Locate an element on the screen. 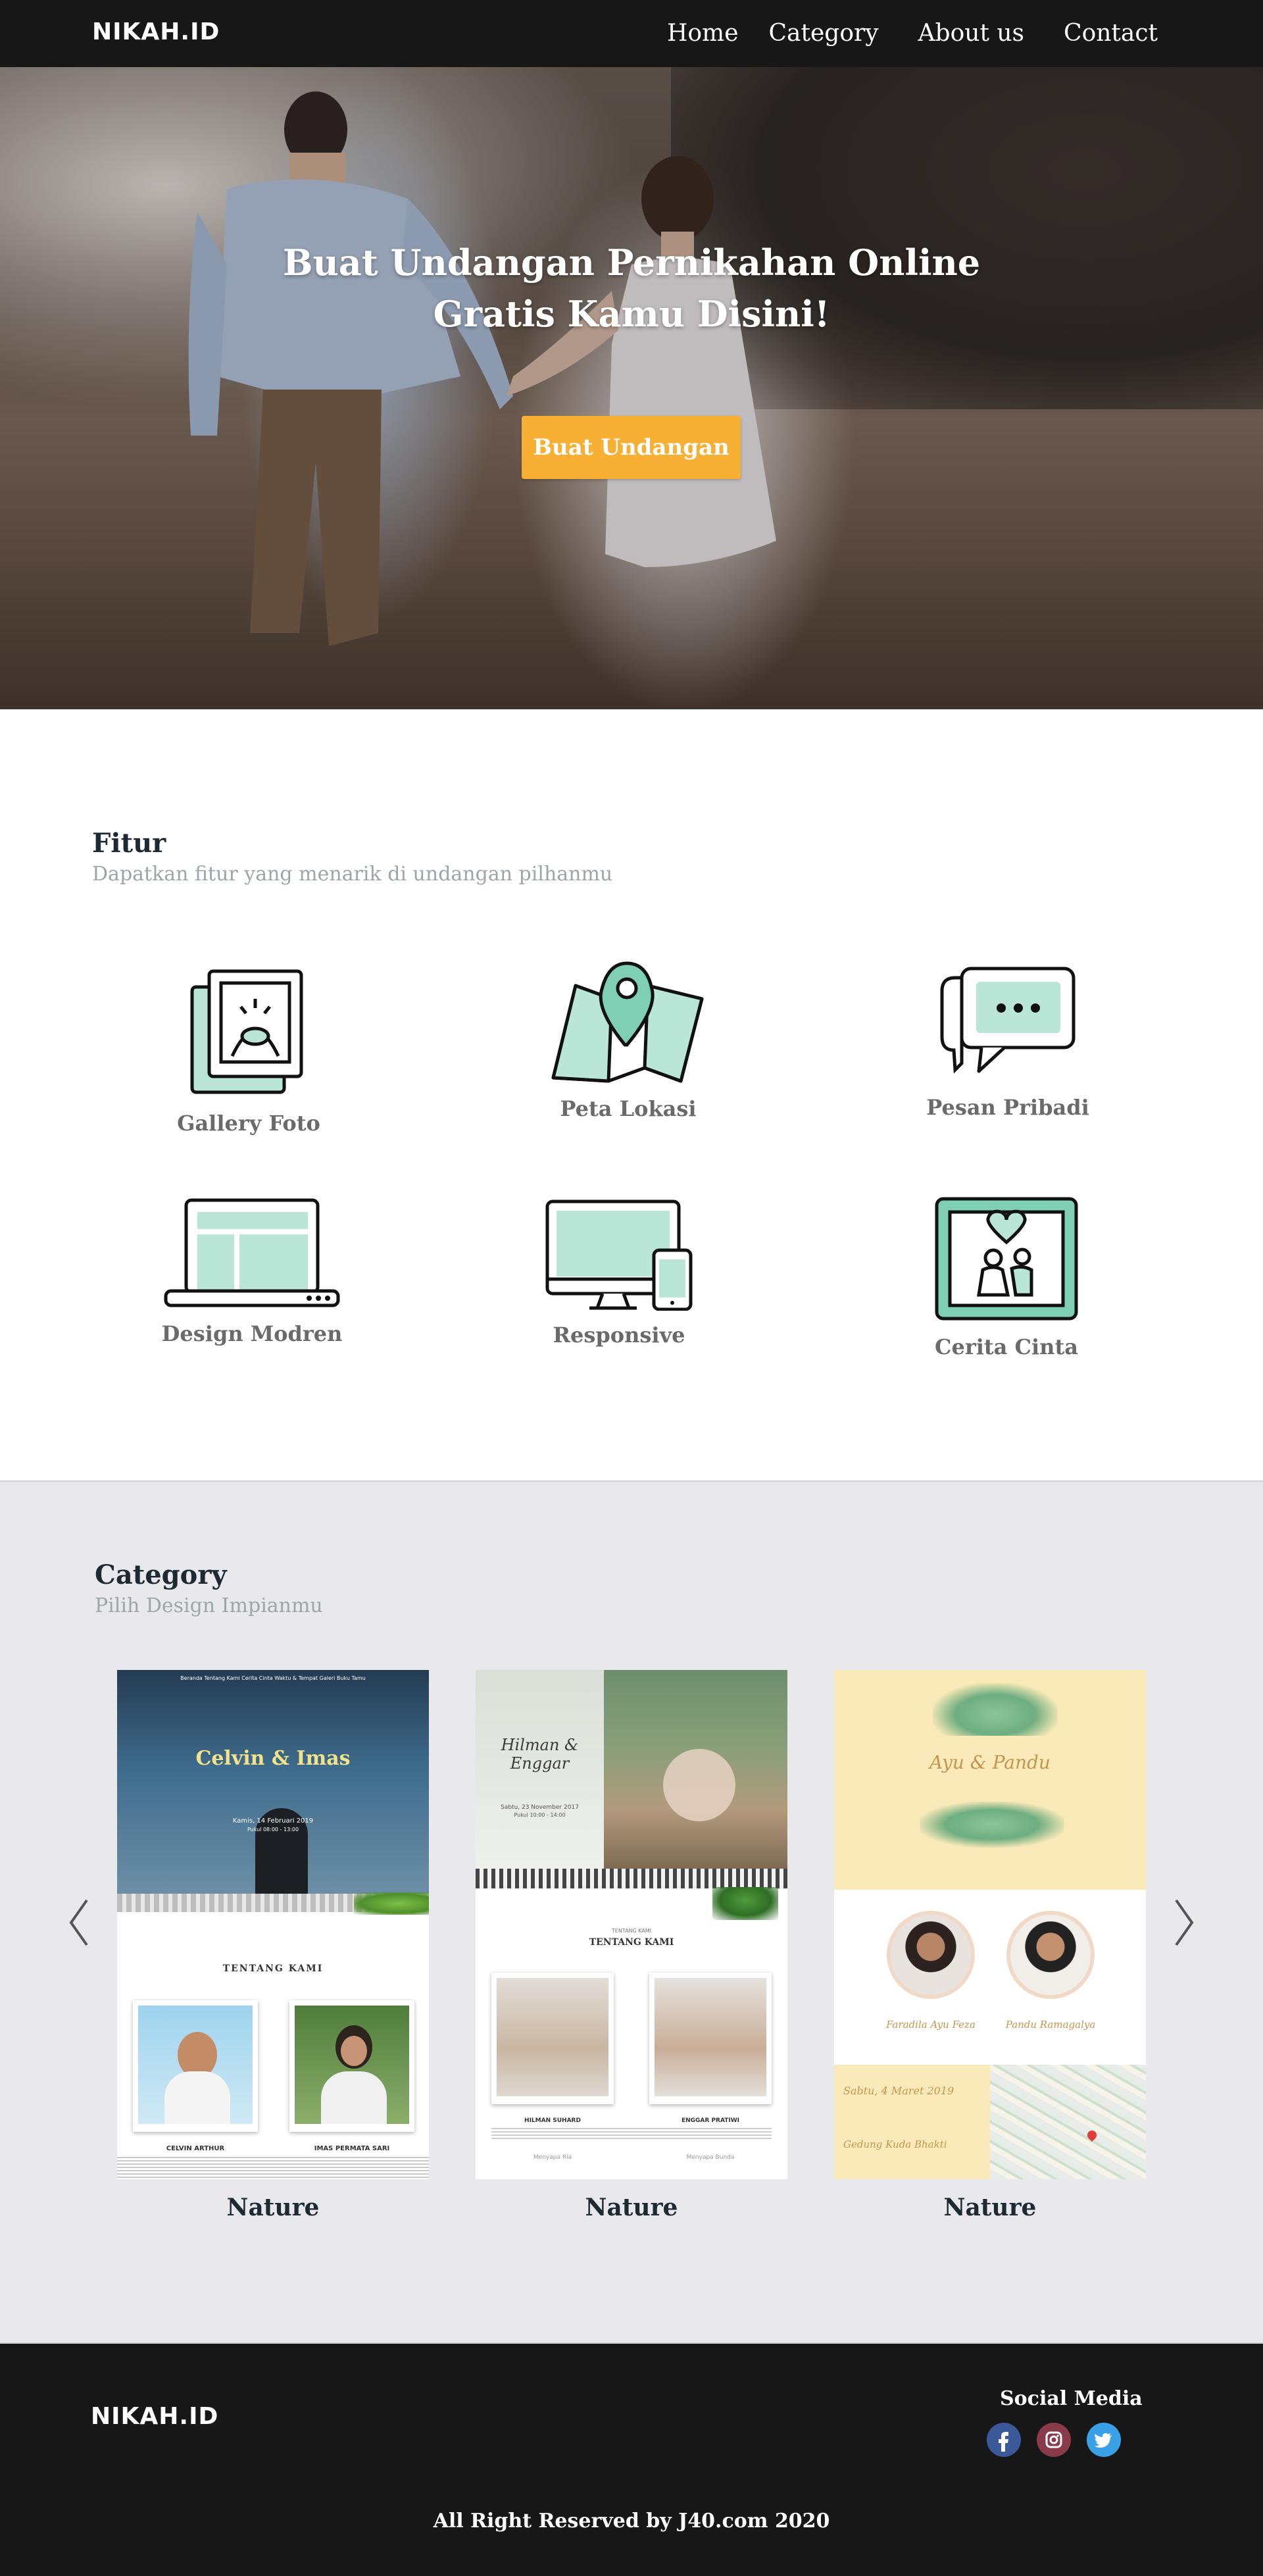 This screenshot has width=1263, height=2576. preview-kicker: TENTANG KAMI is located at coordinates (631, 1931).